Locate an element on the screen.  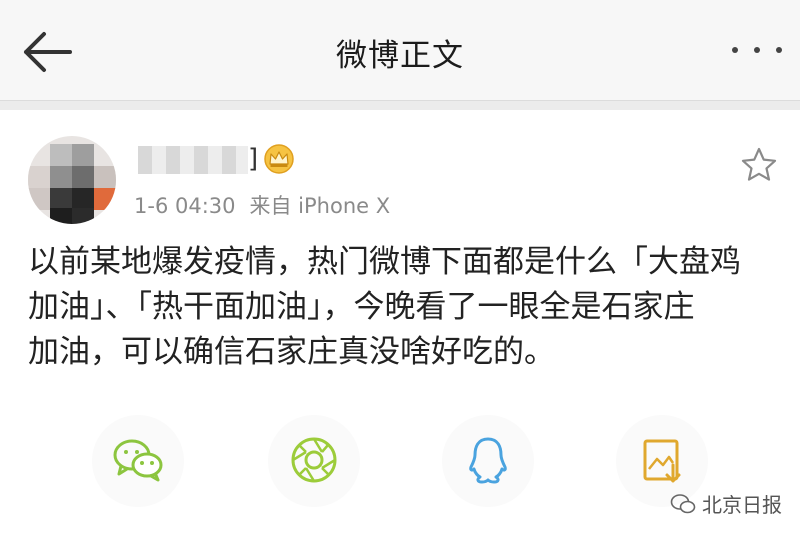
crown-icon is located at coordinates (279, 159).